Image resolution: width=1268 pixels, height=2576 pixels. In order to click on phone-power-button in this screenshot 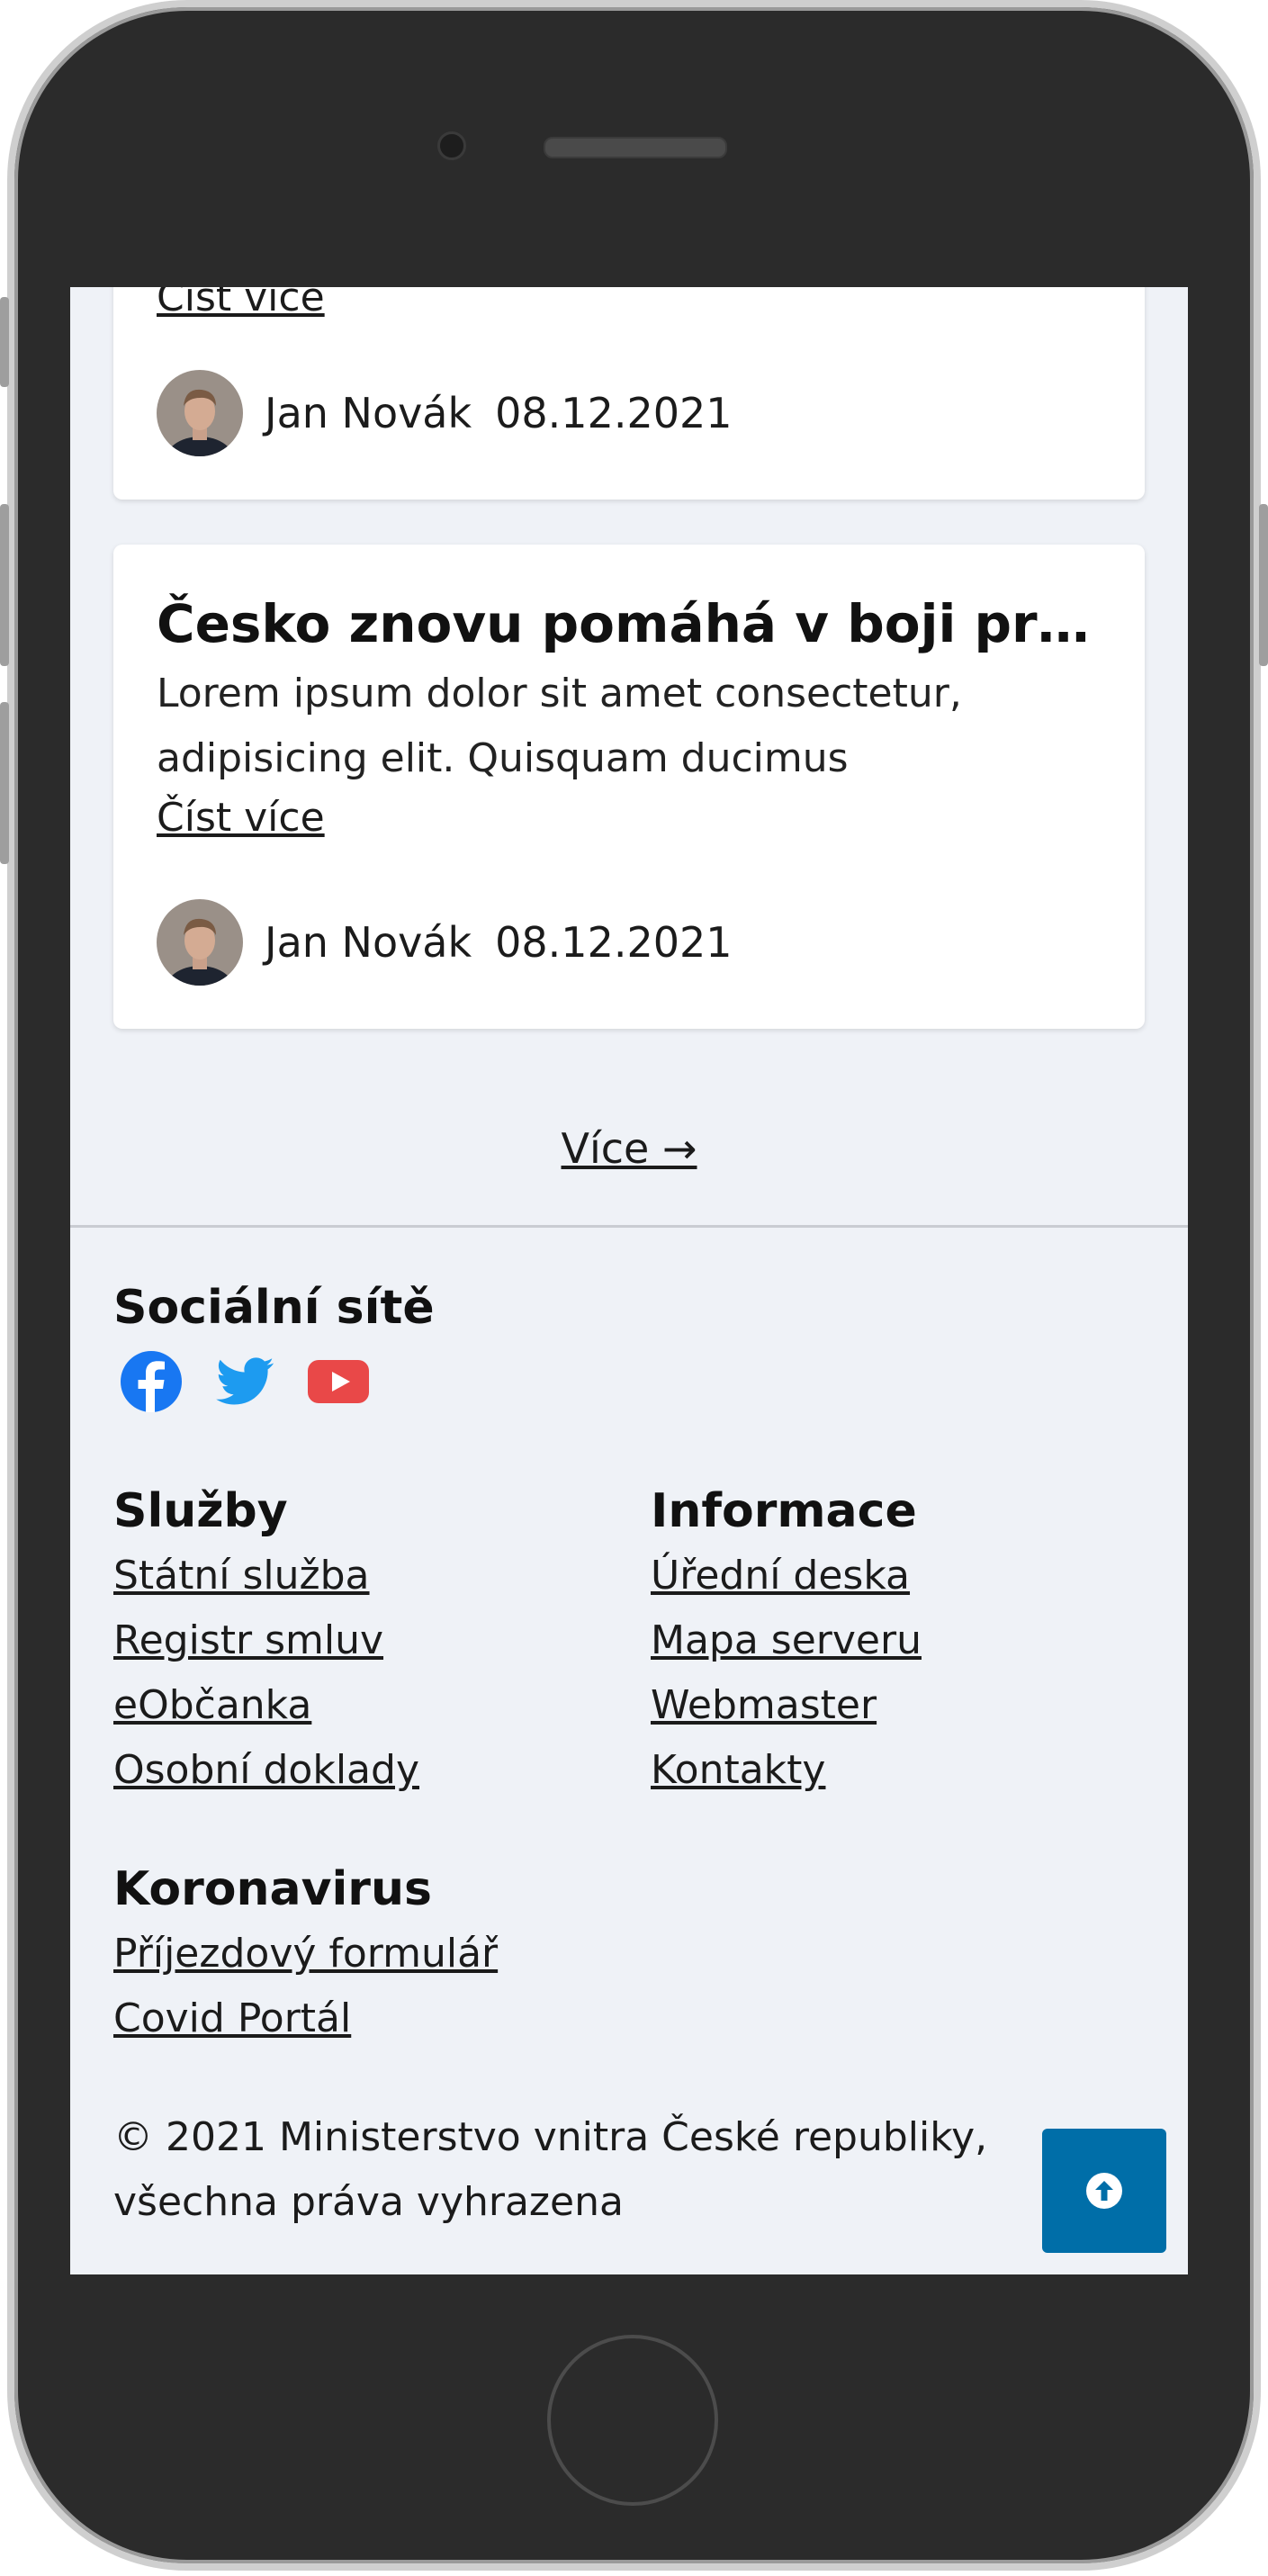, I will do `click(1263, 585)`.